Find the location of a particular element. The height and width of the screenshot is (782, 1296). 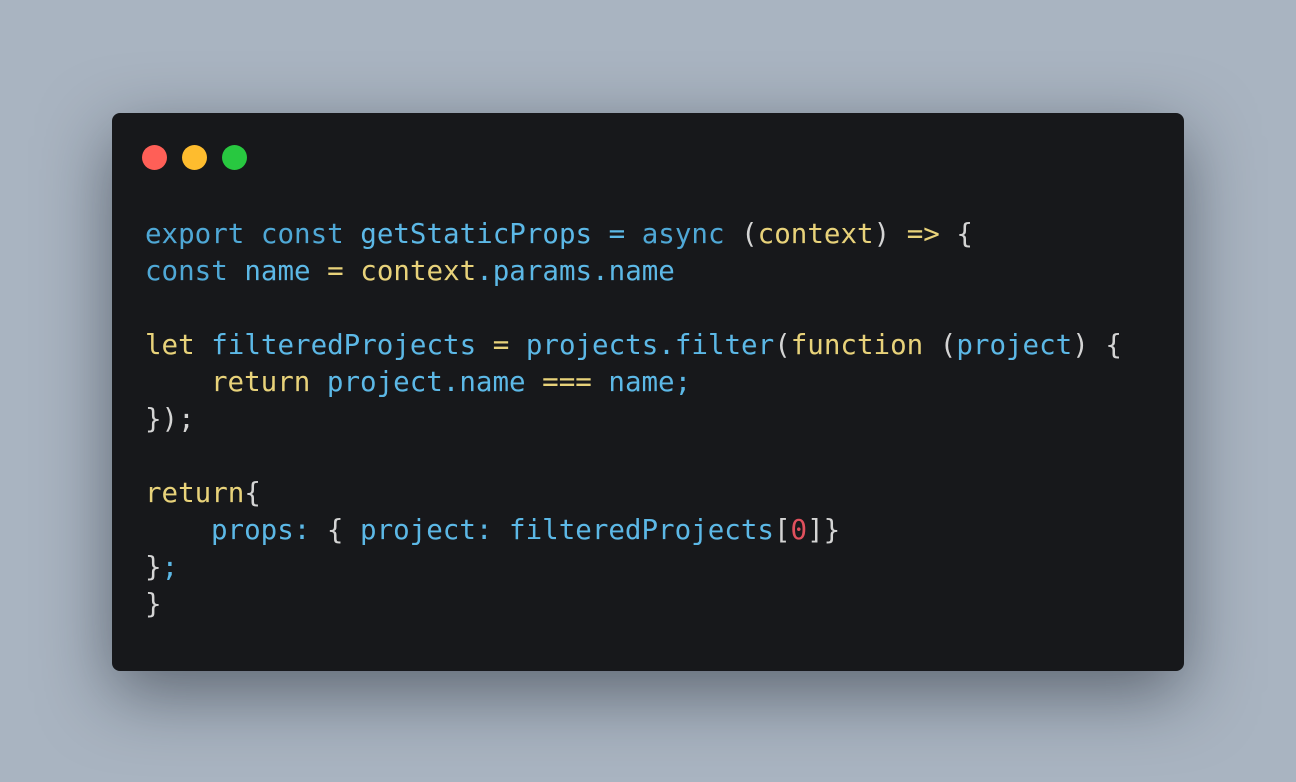

code-token: async is located at coordinates (683, 234).